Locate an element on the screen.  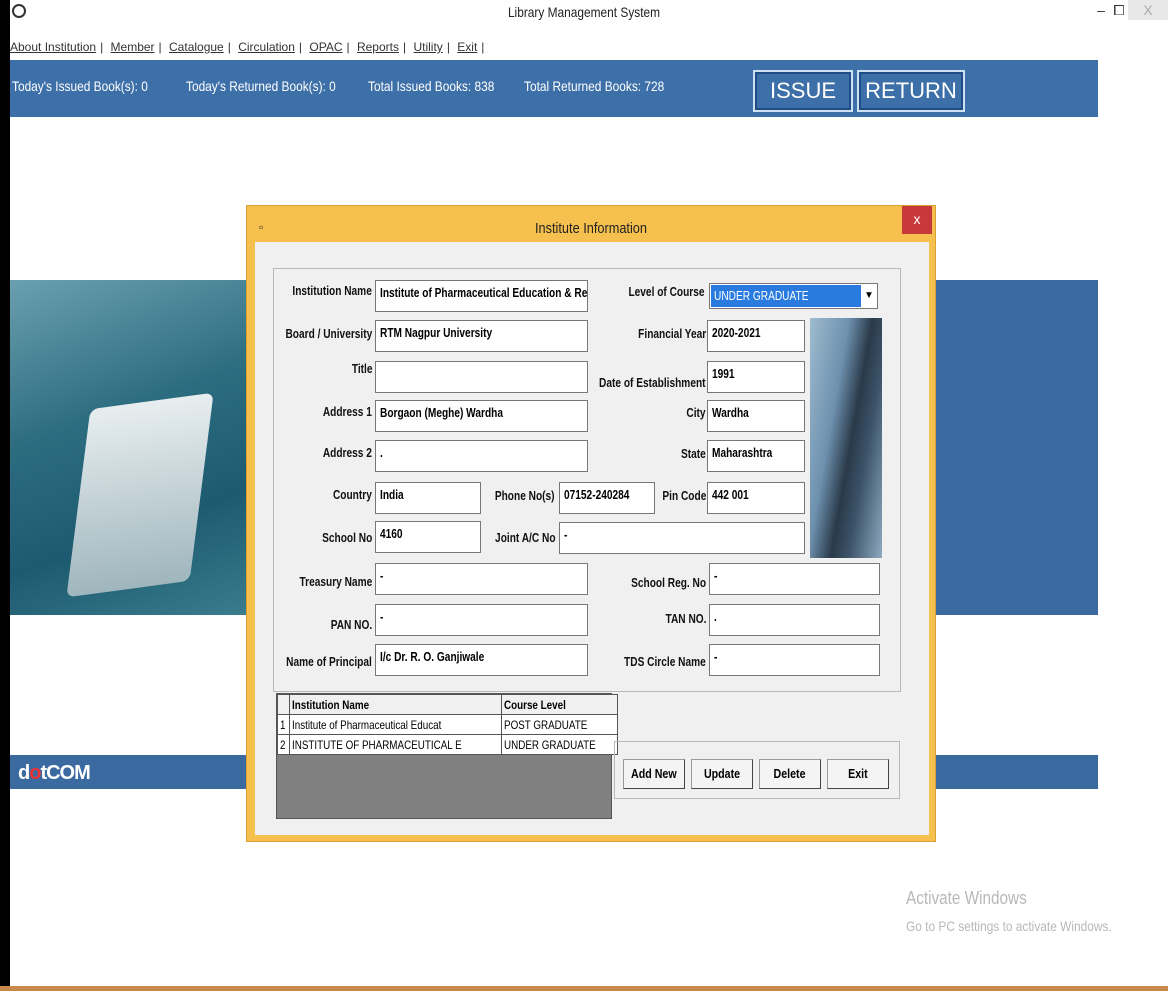
brand-logo: dotCOM is located at coordinates (54, 773).